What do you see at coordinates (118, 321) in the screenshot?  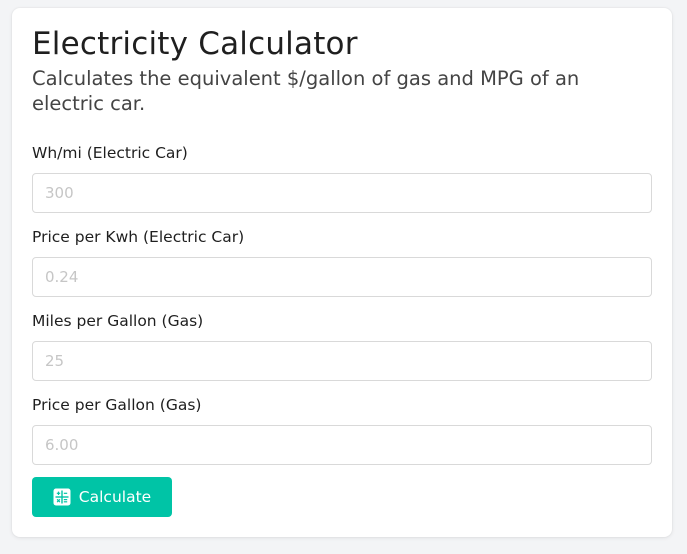 I see `miles-per-gallon-label: Miles per Gallon (Gas)` at bounding box center [118, 321].